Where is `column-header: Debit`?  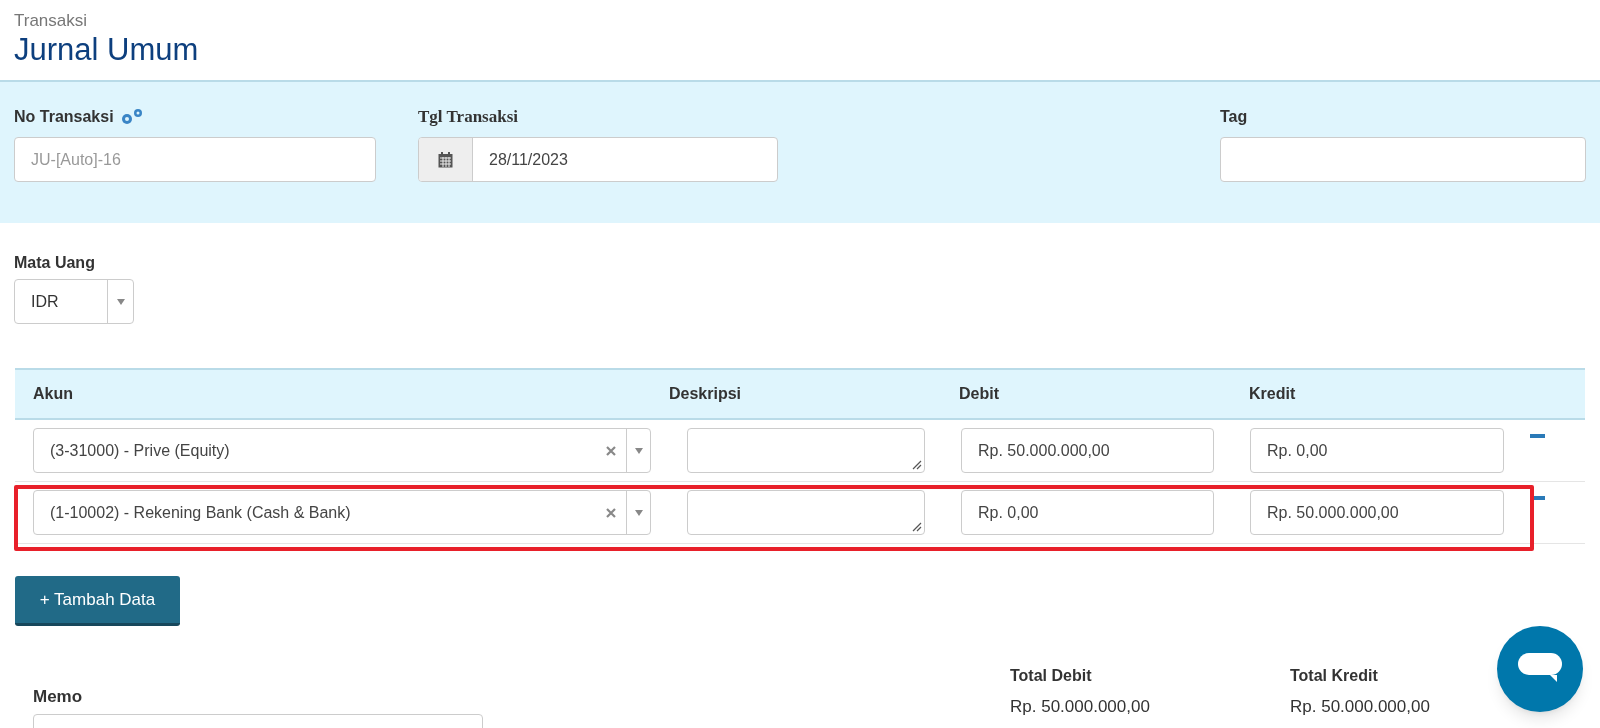
column-header: Debit is located at coordinates (979, 394).